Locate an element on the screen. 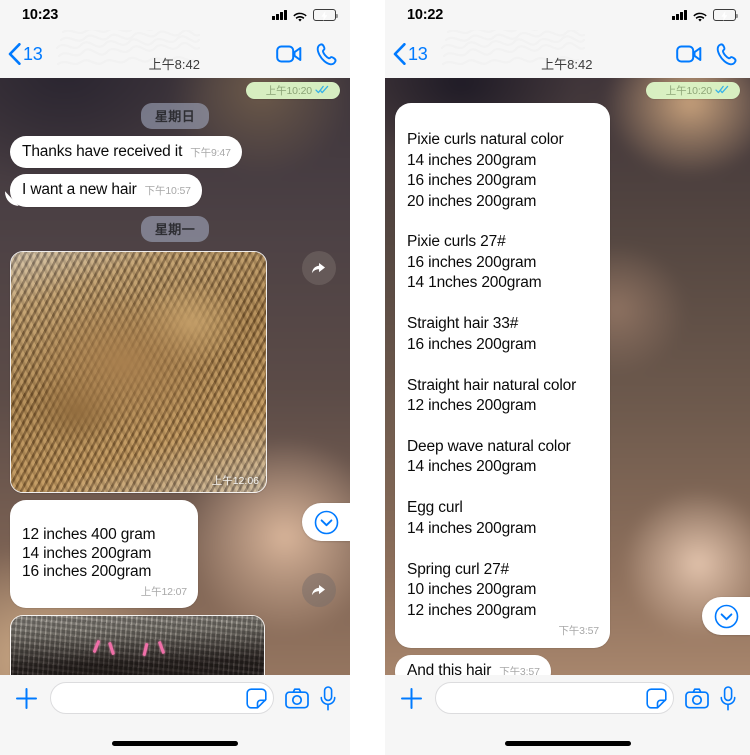  message-row: 上午12:06 is located at coordinates (175, 372).